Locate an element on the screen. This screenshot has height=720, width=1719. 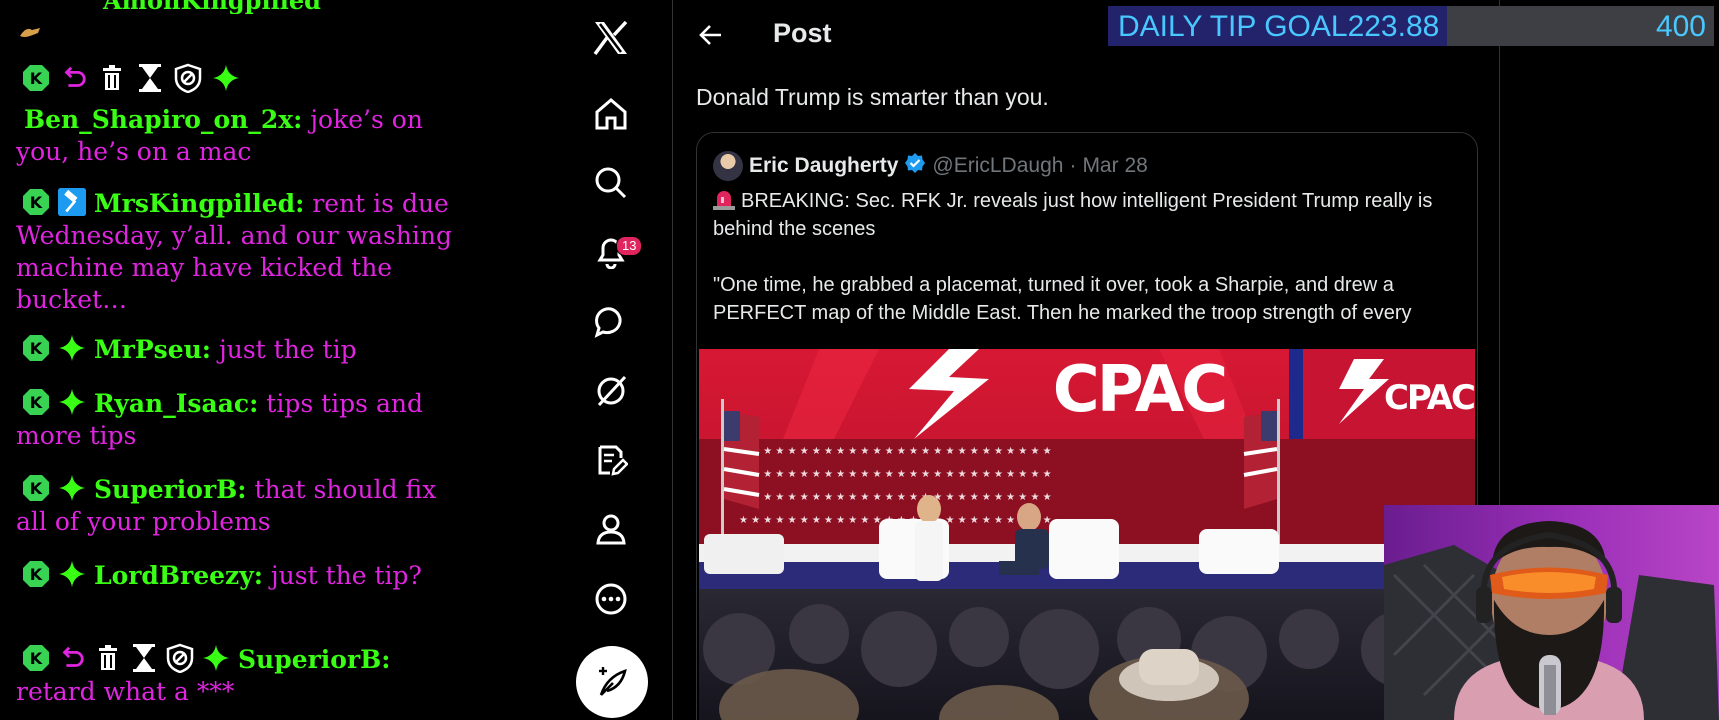
chat-message: K MrPseu: just the tip is located at coordinates (236, 350).